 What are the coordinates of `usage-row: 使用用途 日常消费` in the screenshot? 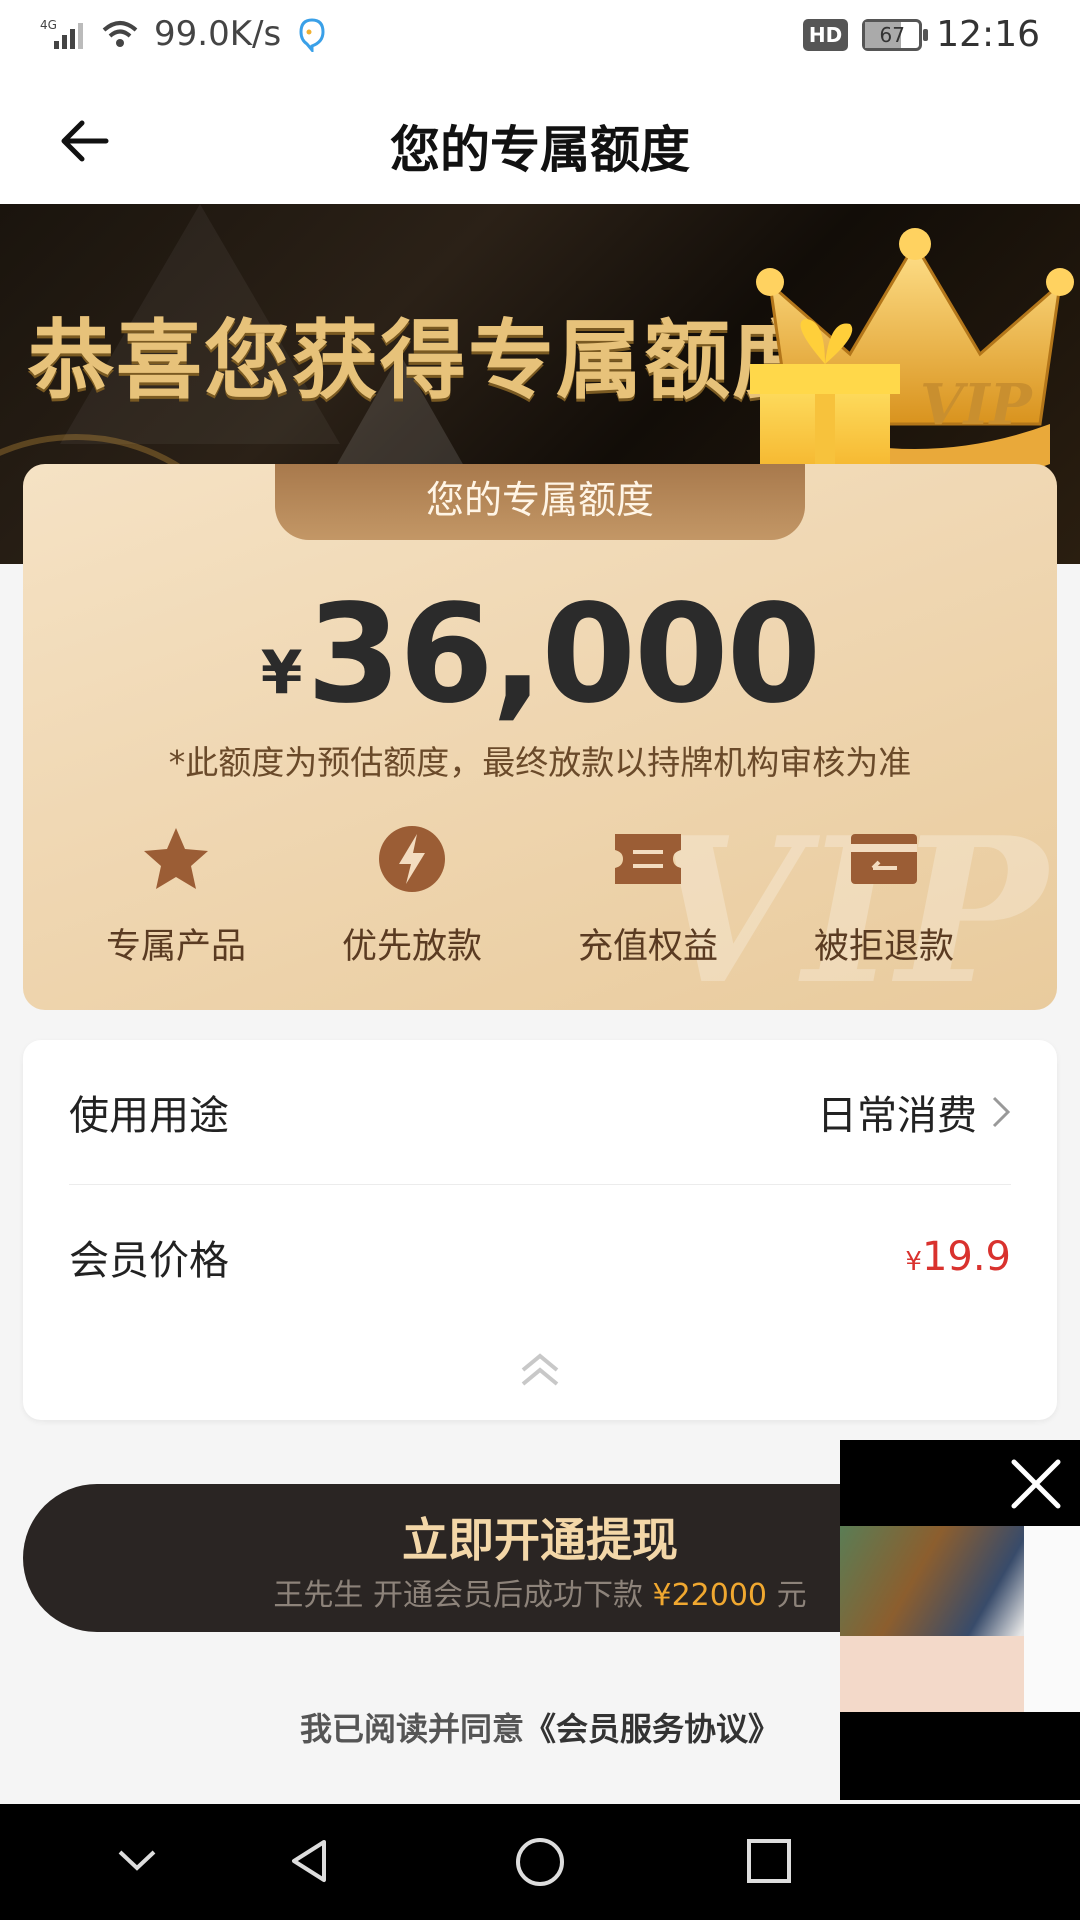 It's located at (540, 1112).